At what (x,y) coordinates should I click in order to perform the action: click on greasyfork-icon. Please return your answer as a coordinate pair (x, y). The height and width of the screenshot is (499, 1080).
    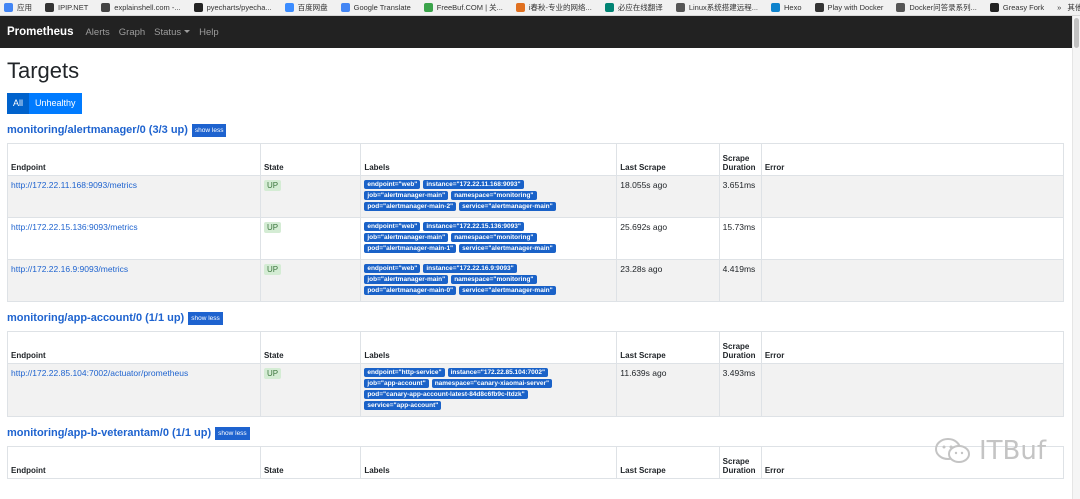
    Looking at the image, I should click on (994, 7).